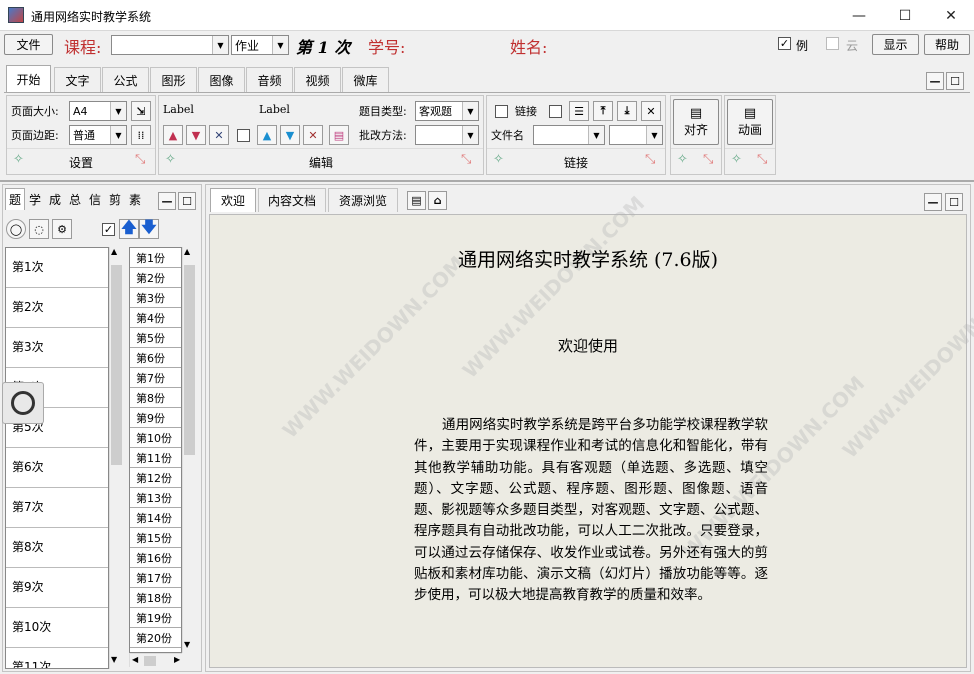 The height and width of the screenshot is (674, 974). What do you see at coordinates (895, 44) in the screenshot?
I see `show-button: 显示` at bounding box center [895, 44].